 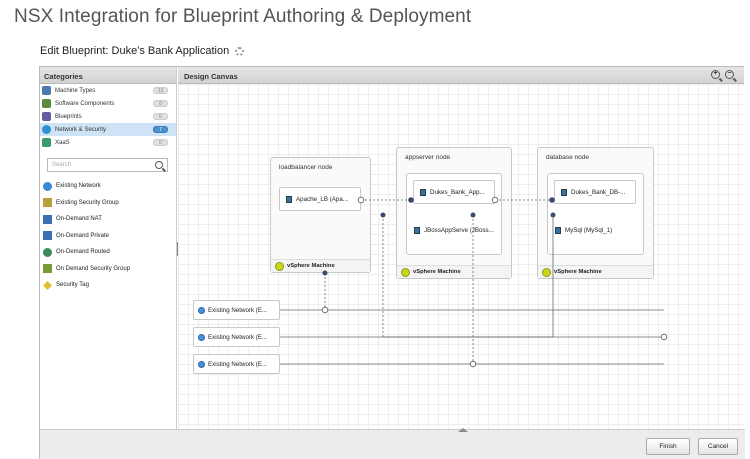 I want to click on gear-icon, so click(x=240, y=51).